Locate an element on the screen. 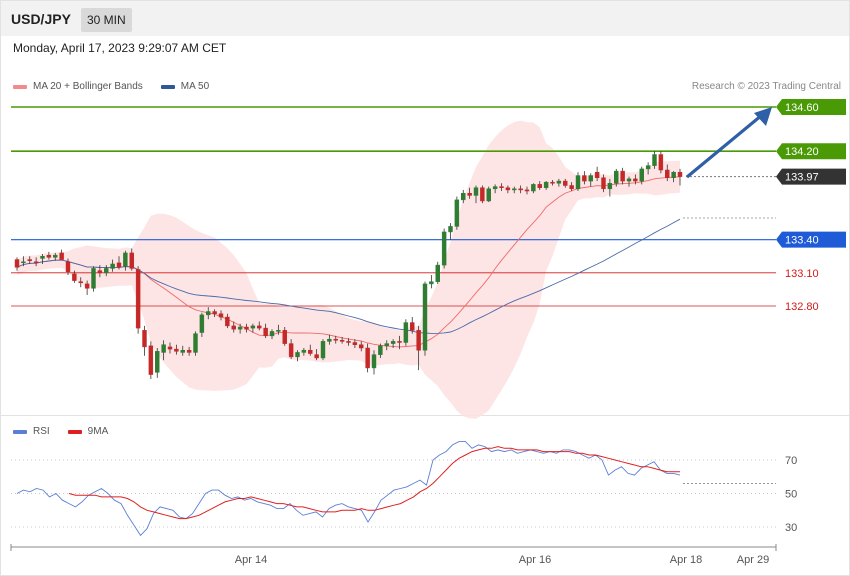  level-label-pivot: 133.40 is located at coordinates (802, 241).